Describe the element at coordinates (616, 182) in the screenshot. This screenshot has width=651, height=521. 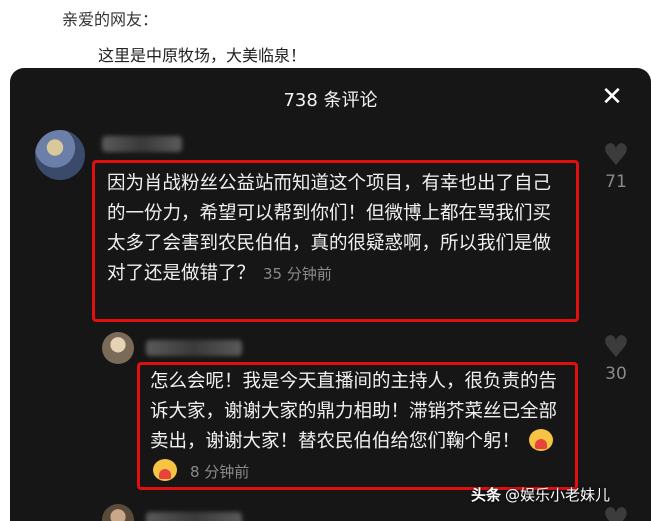
I see `like-count: 71` at that location.